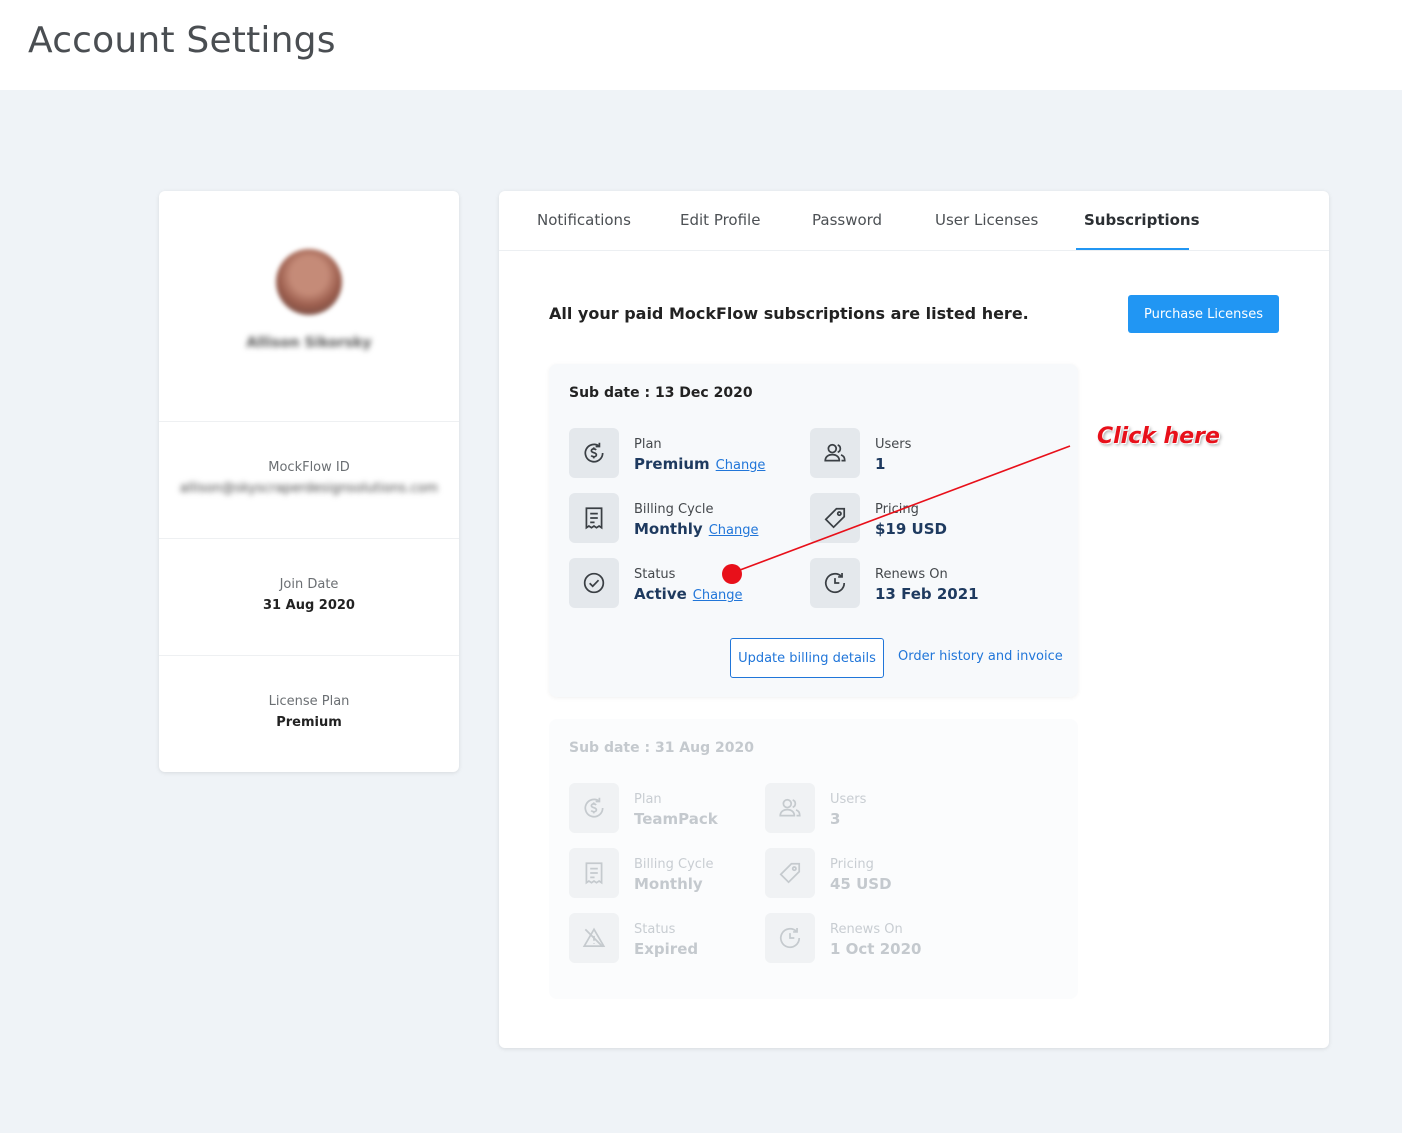 The width and height of the screenshot is (1402, 1133). What do you see at coordinates (927, 594) in the screenshot?
I see `renews-on-value: 13 Feb 2021` at bounding box center [927, 594].